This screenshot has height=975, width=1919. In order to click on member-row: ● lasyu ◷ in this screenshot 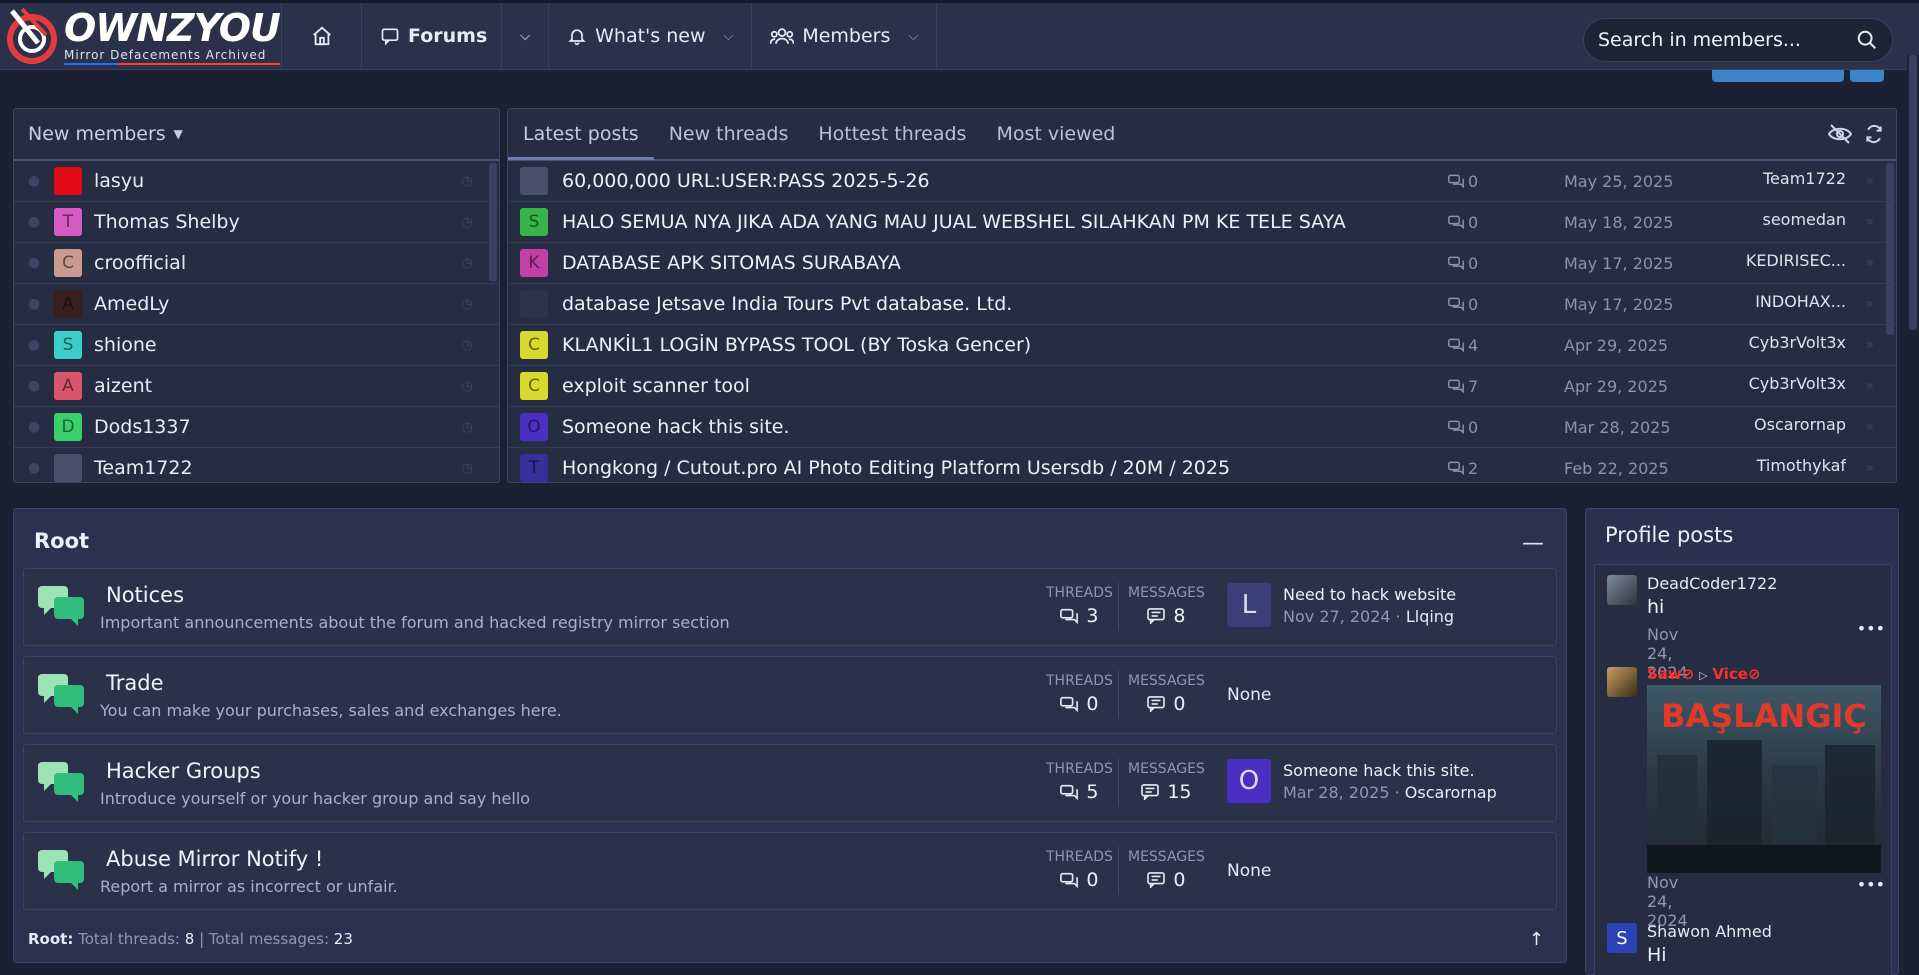, I will do `click(256, 181)`.